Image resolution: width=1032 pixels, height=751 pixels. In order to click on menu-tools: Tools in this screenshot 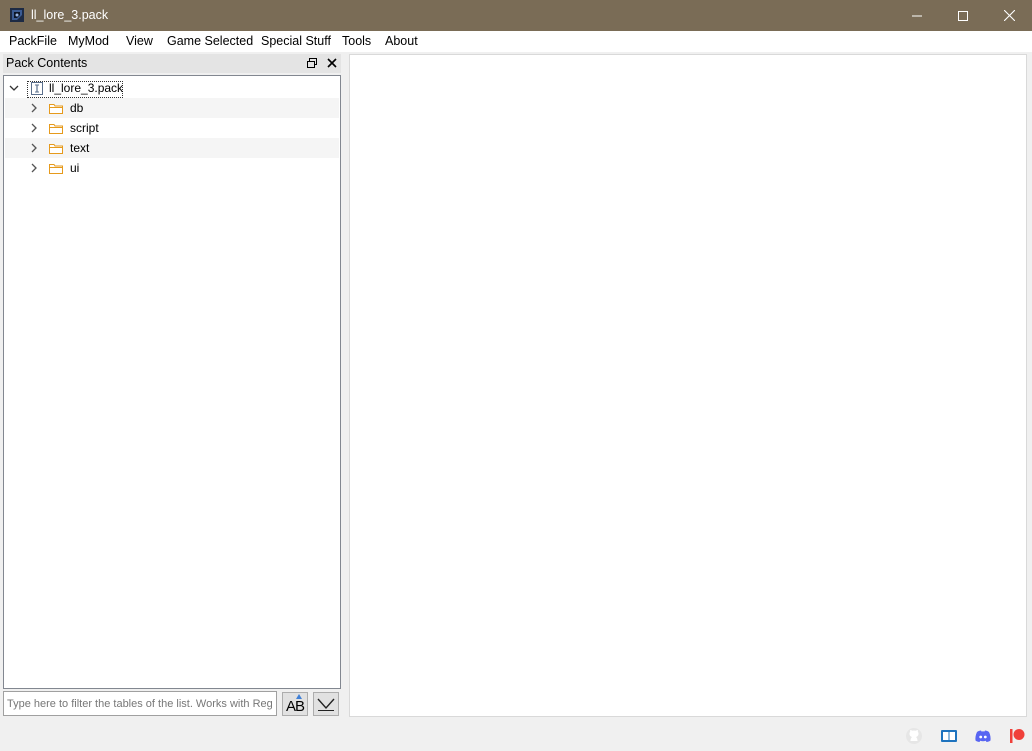, I will do `click(356, 41)`.